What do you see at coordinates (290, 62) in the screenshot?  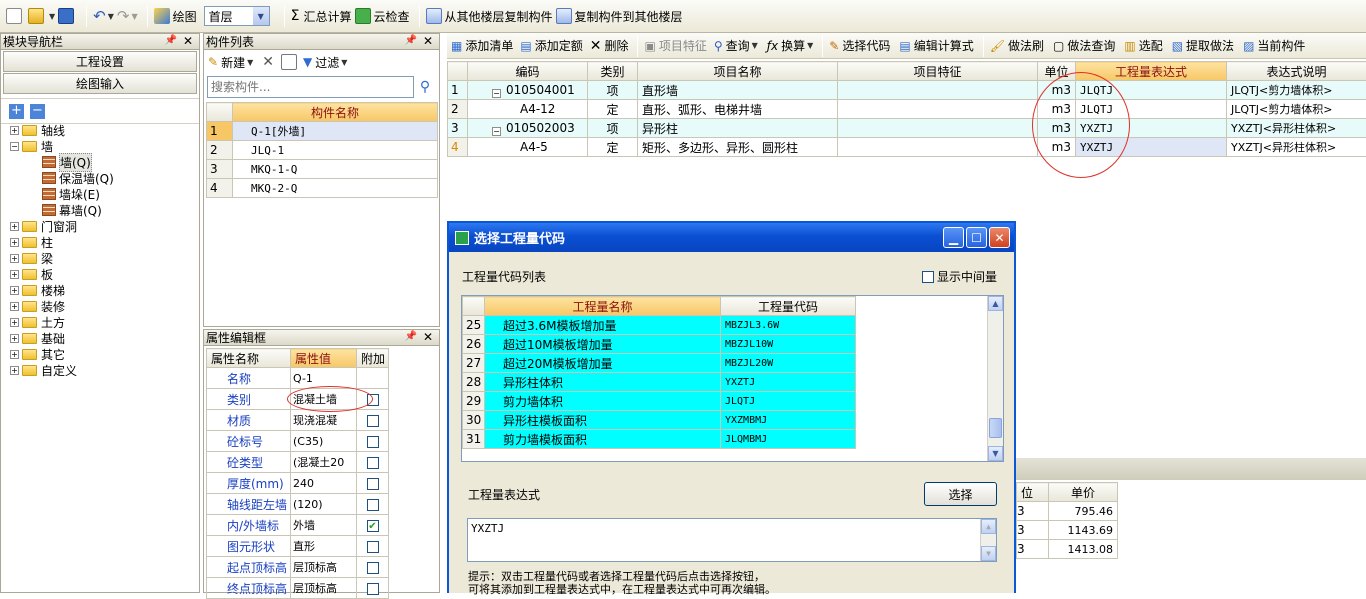 I see `copy-component-button` at bounding box center [290, 62].